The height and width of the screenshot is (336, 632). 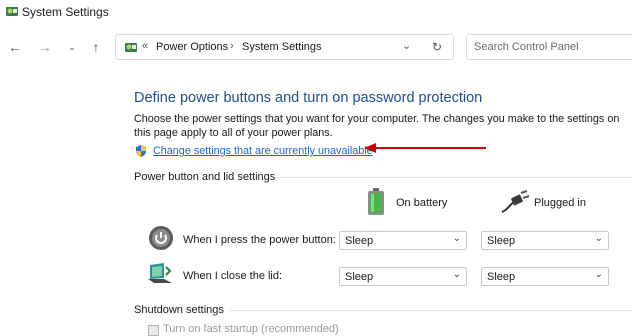 What do you see at coordinates (141, 151) in the screenshot?
I see `uac-shield-icon` at bounding box center [141, 151].